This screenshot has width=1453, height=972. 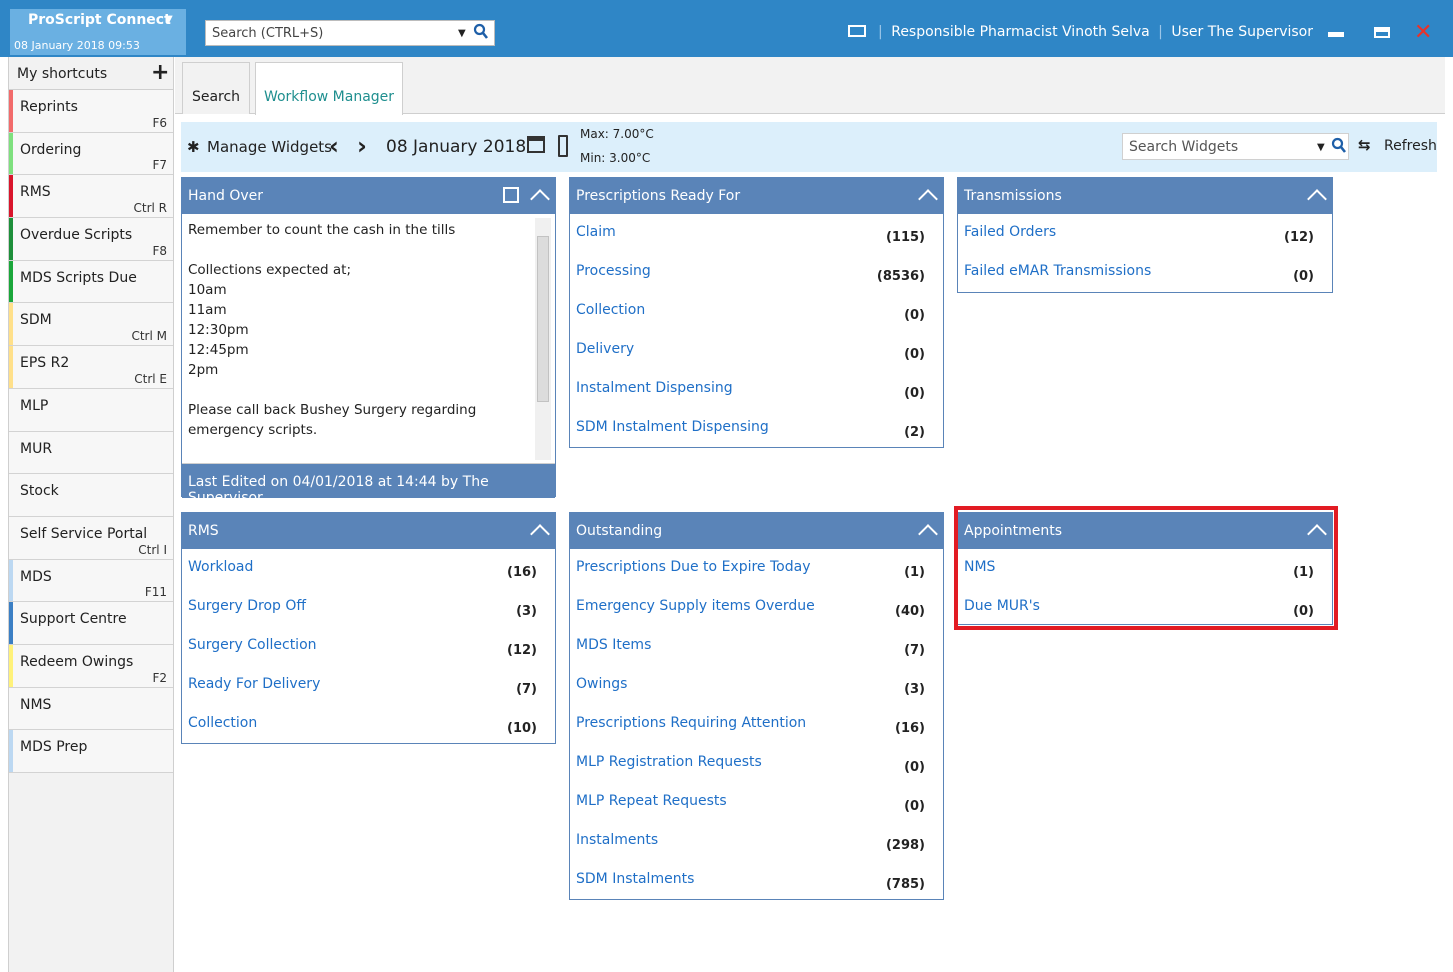 I want to click on sidebar-item-mds-scripts-due: MDS Scripts Due, so click(x=91, y=282).